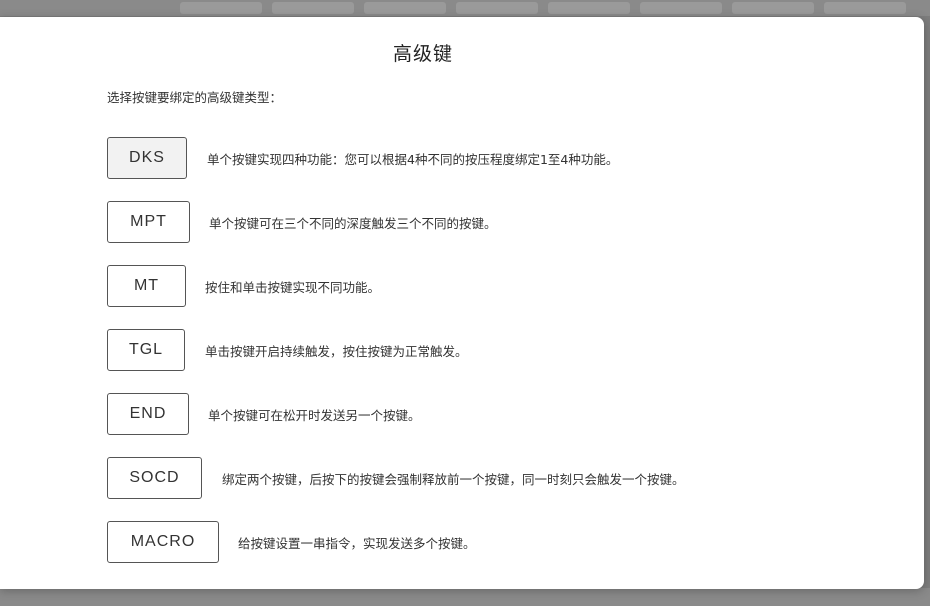  Describe the element at coordinates (148, 414) in the screenshot. I see `end-button: END` at that location.